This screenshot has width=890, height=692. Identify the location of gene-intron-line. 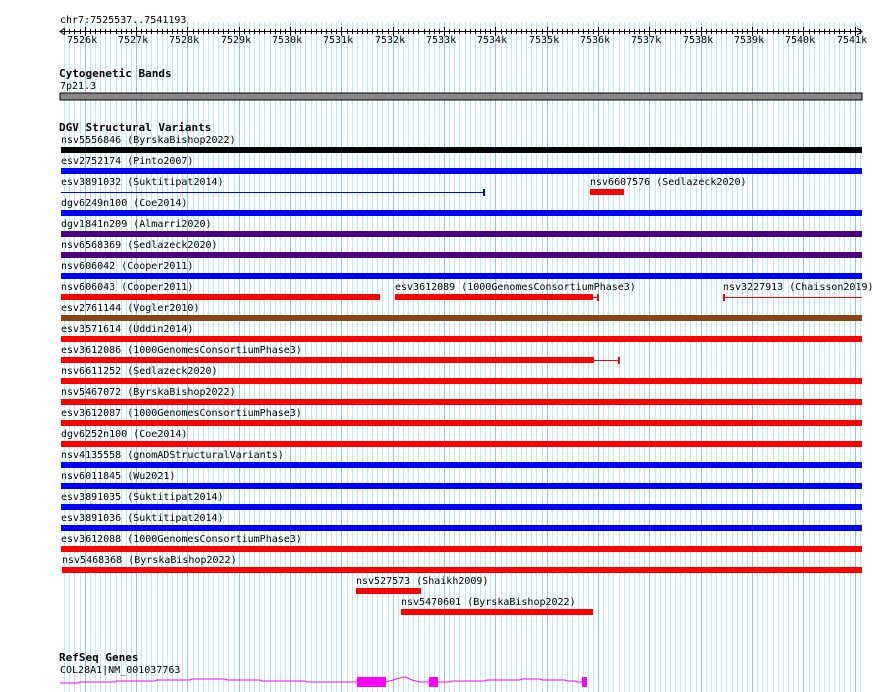
(407, 679).